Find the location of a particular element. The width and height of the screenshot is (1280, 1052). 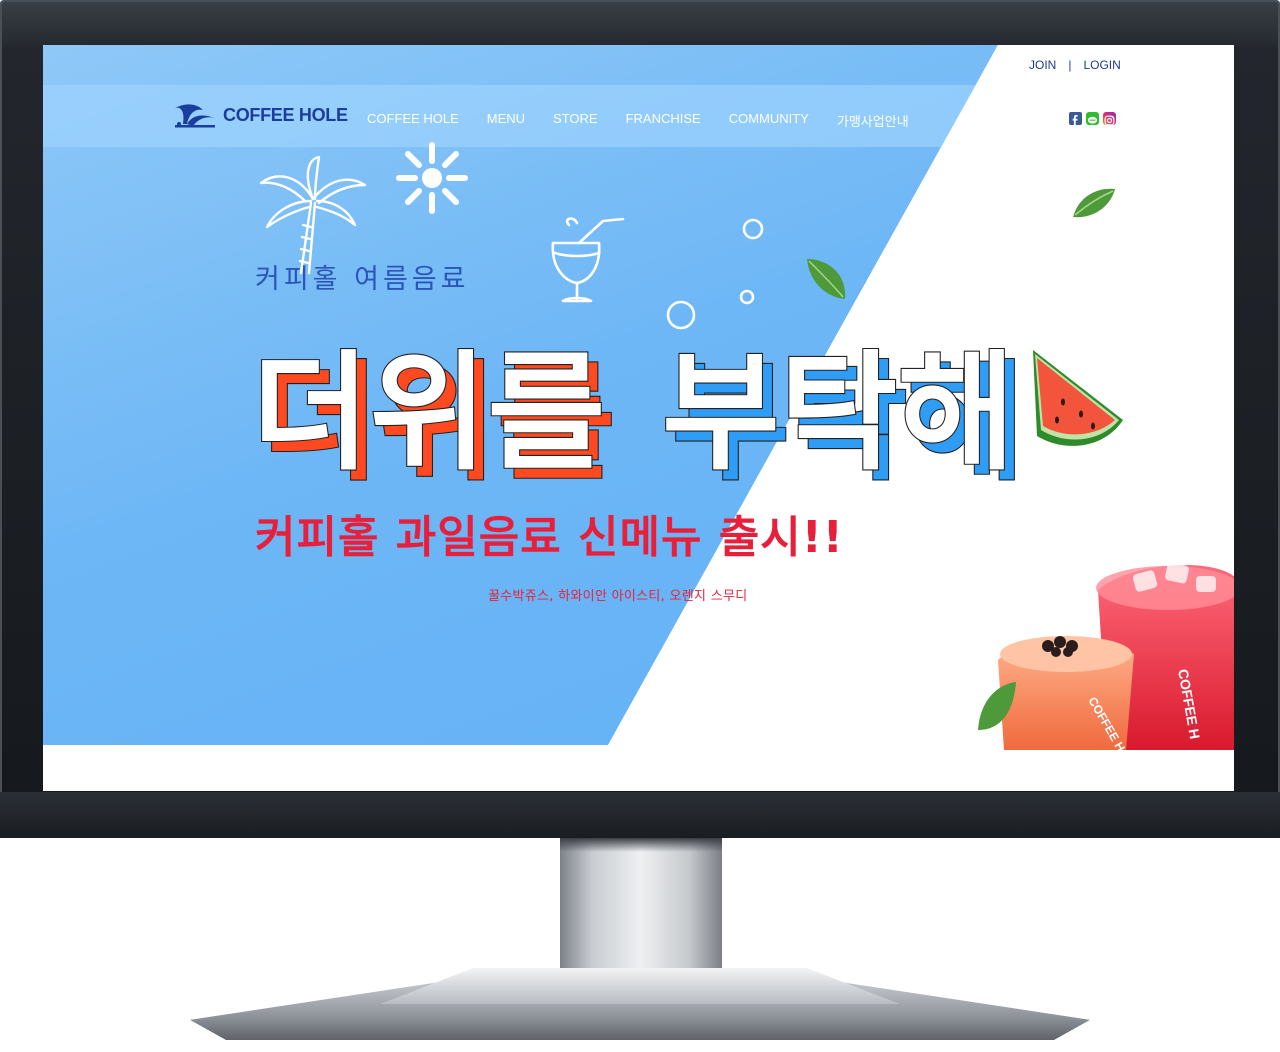

nav-item-store: STORE is located at coordinates (575, 120).